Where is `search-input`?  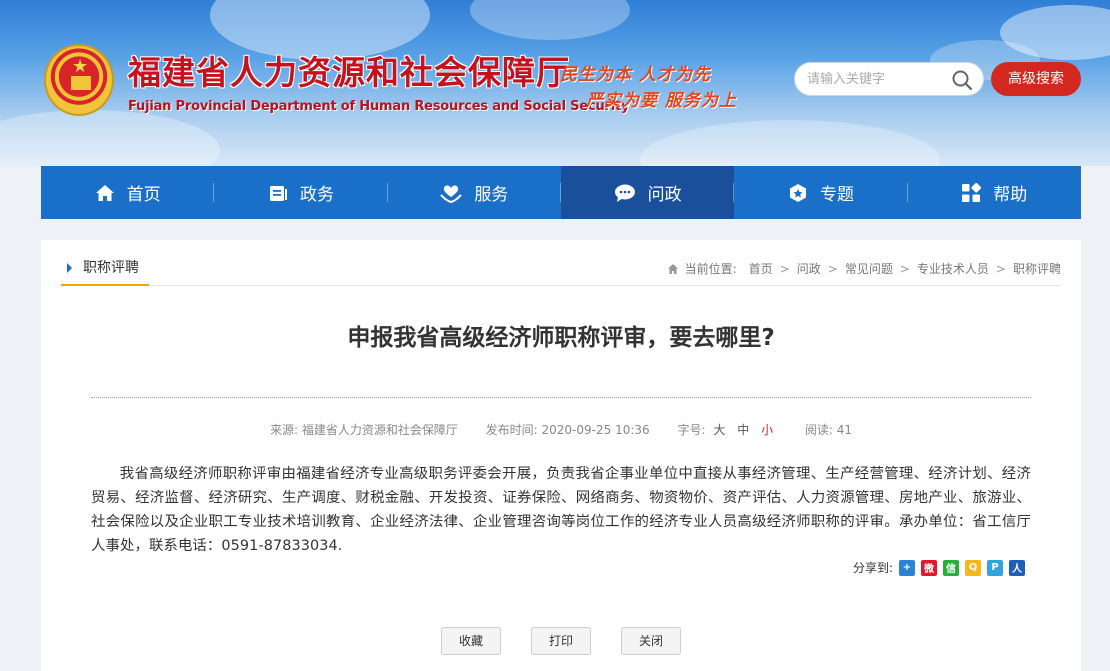
search-input is located at coordinates (877, 79).